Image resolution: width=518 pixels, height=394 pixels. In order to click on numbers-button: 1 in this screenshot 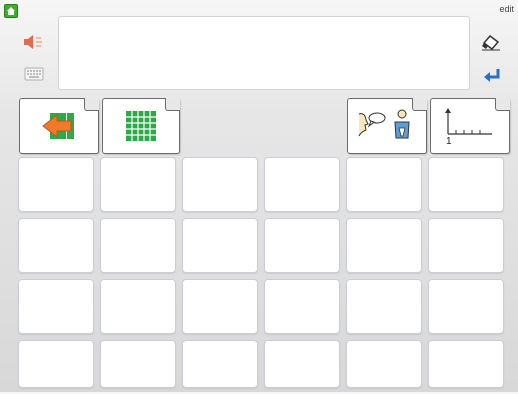, I will do `click(470, 126)`.